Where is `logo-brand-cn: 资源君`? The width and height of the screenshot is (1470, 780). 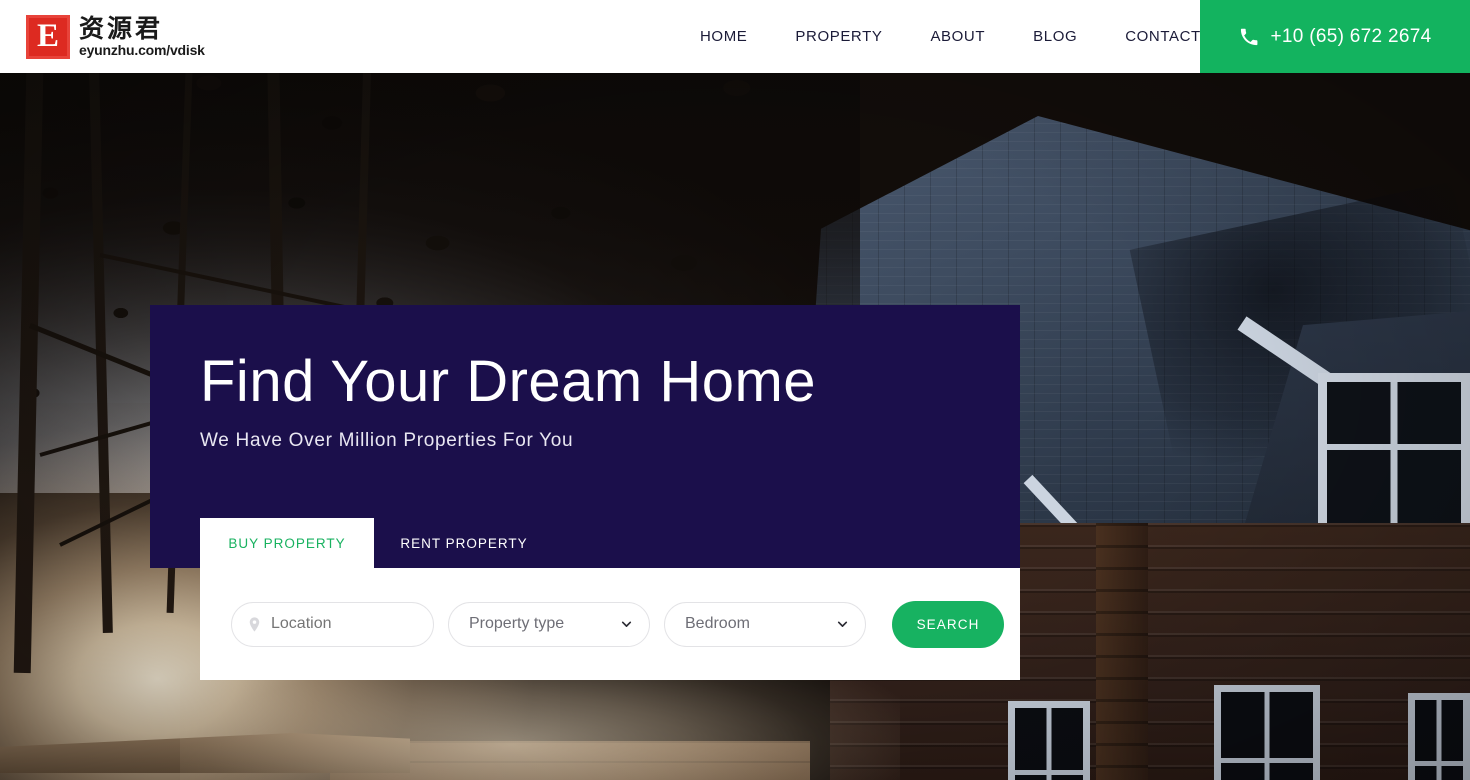
logo-brand-cn: 资源君 is located at coordinates (121, 28).